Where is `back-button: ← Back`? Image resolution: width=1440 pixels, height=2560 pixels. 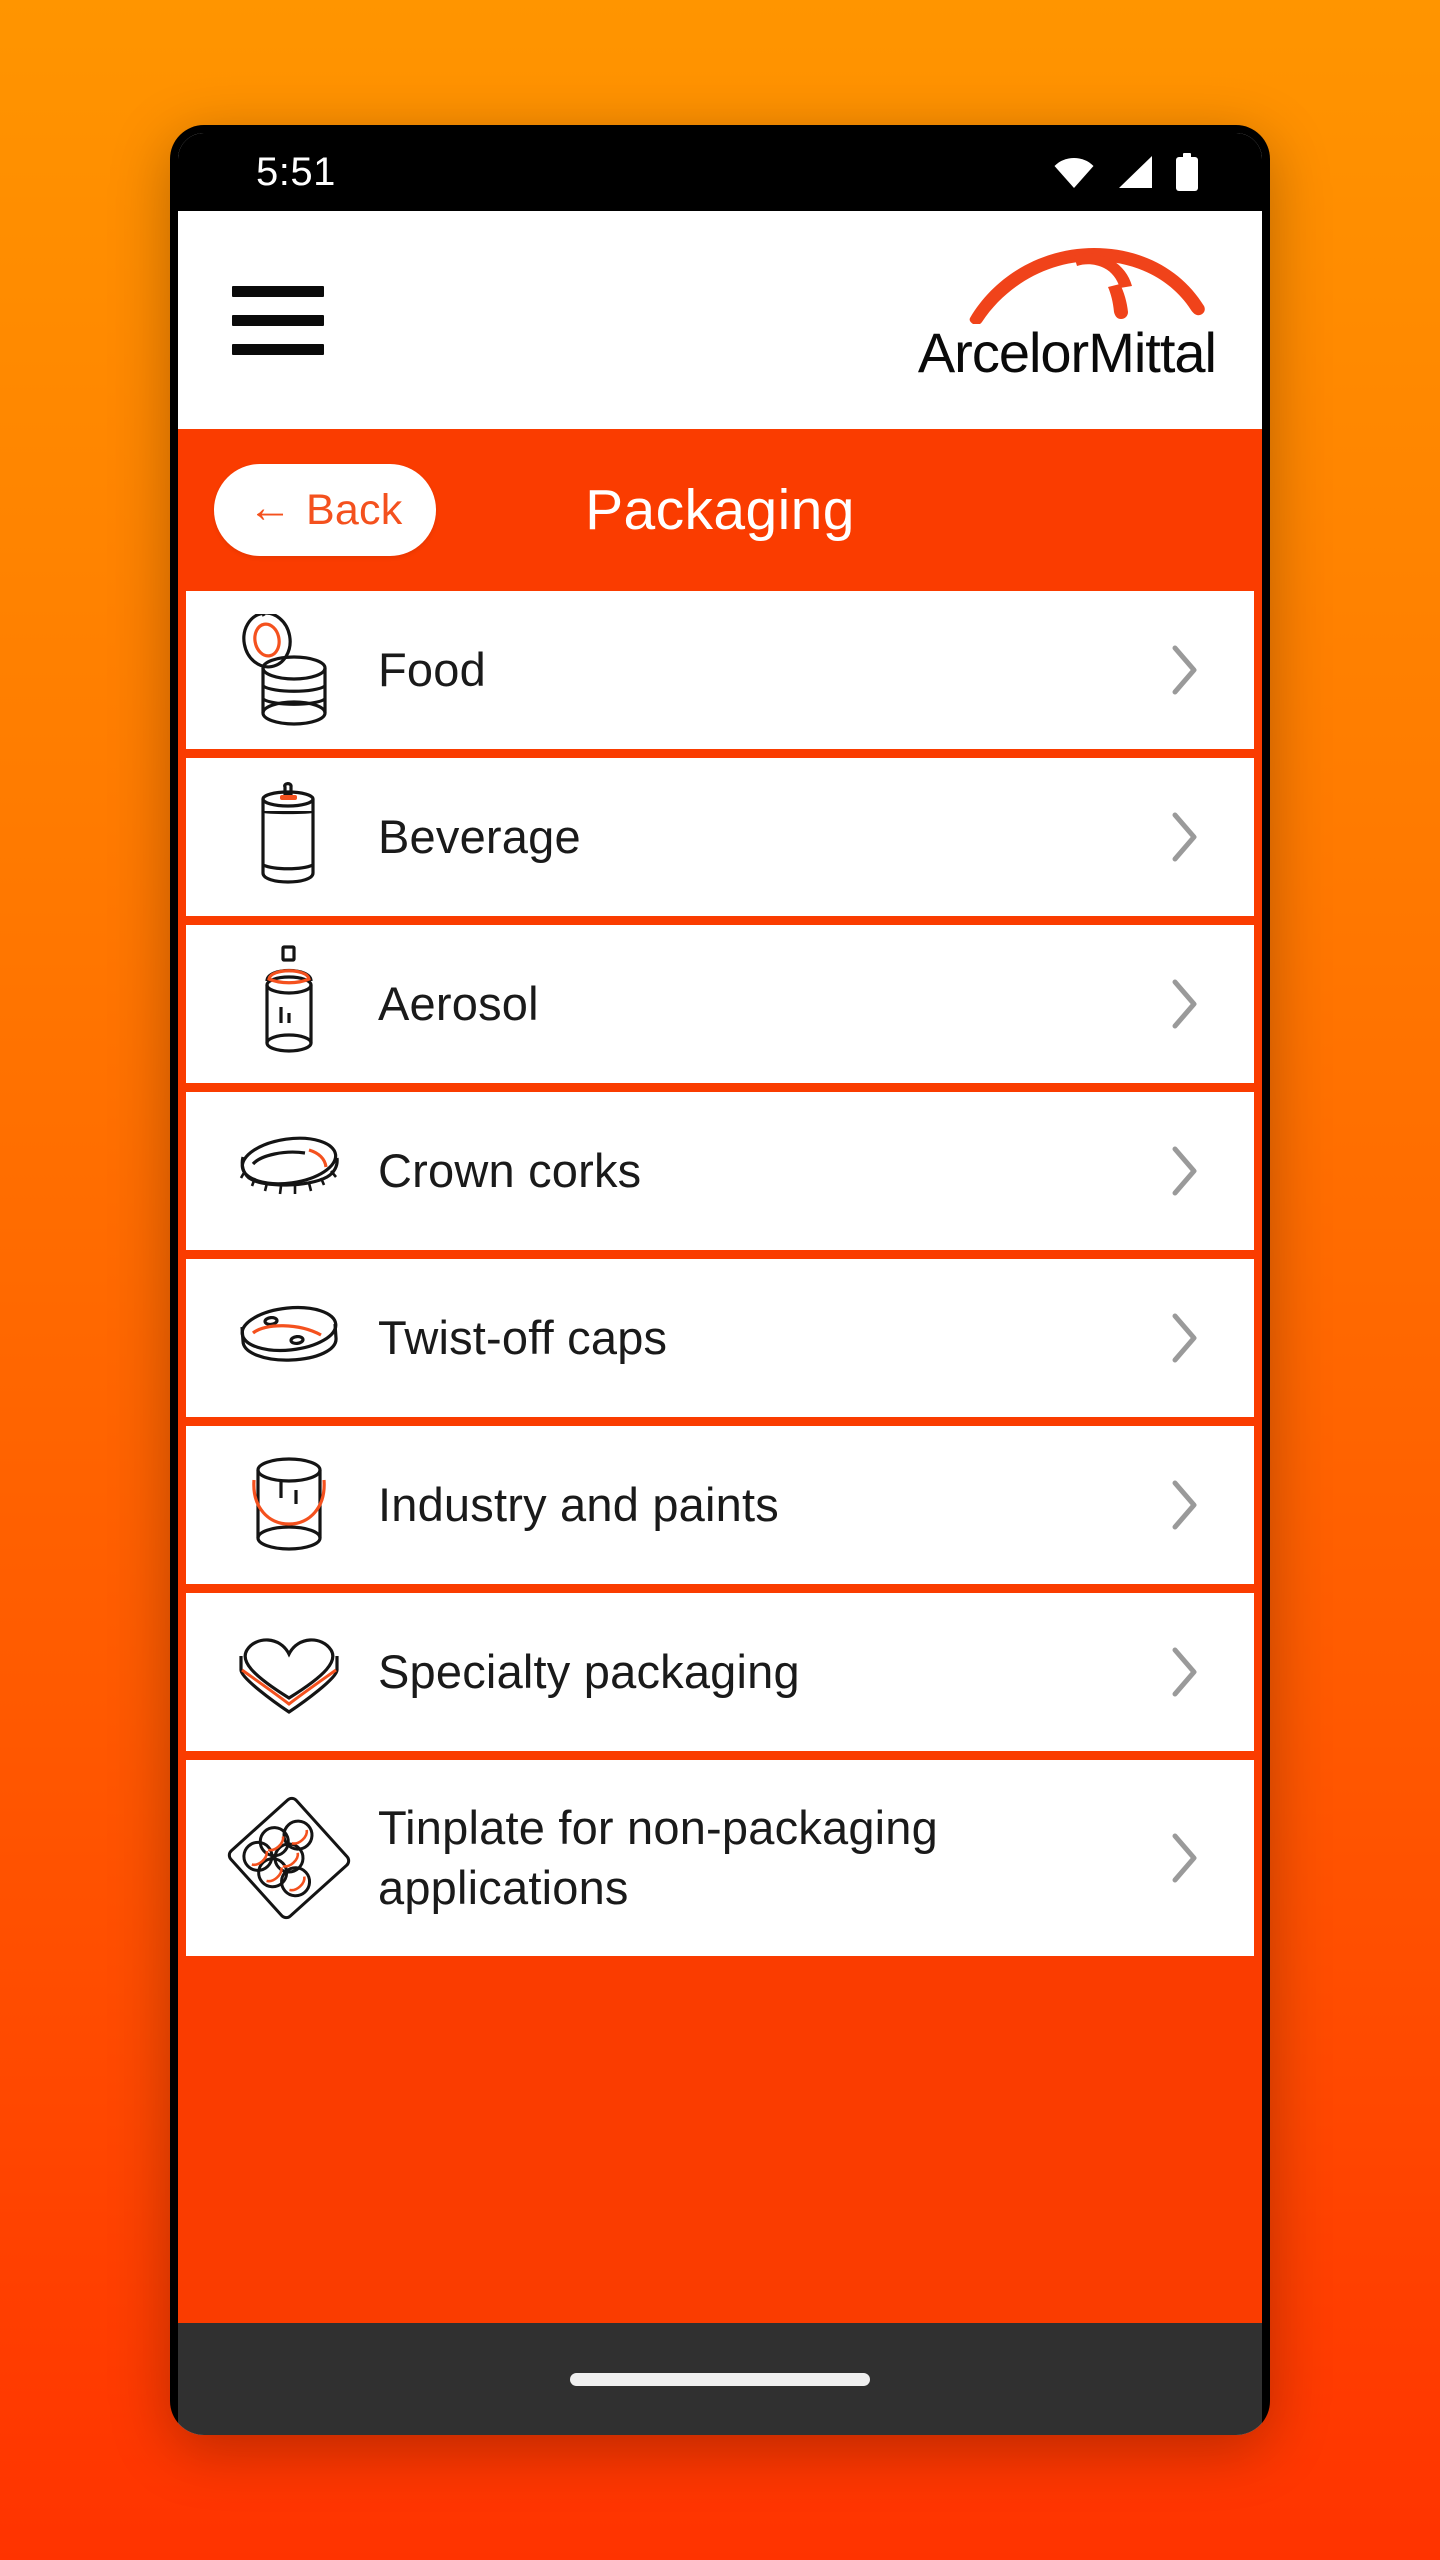
back-button: ← Back is located at coordinates (325, 510).